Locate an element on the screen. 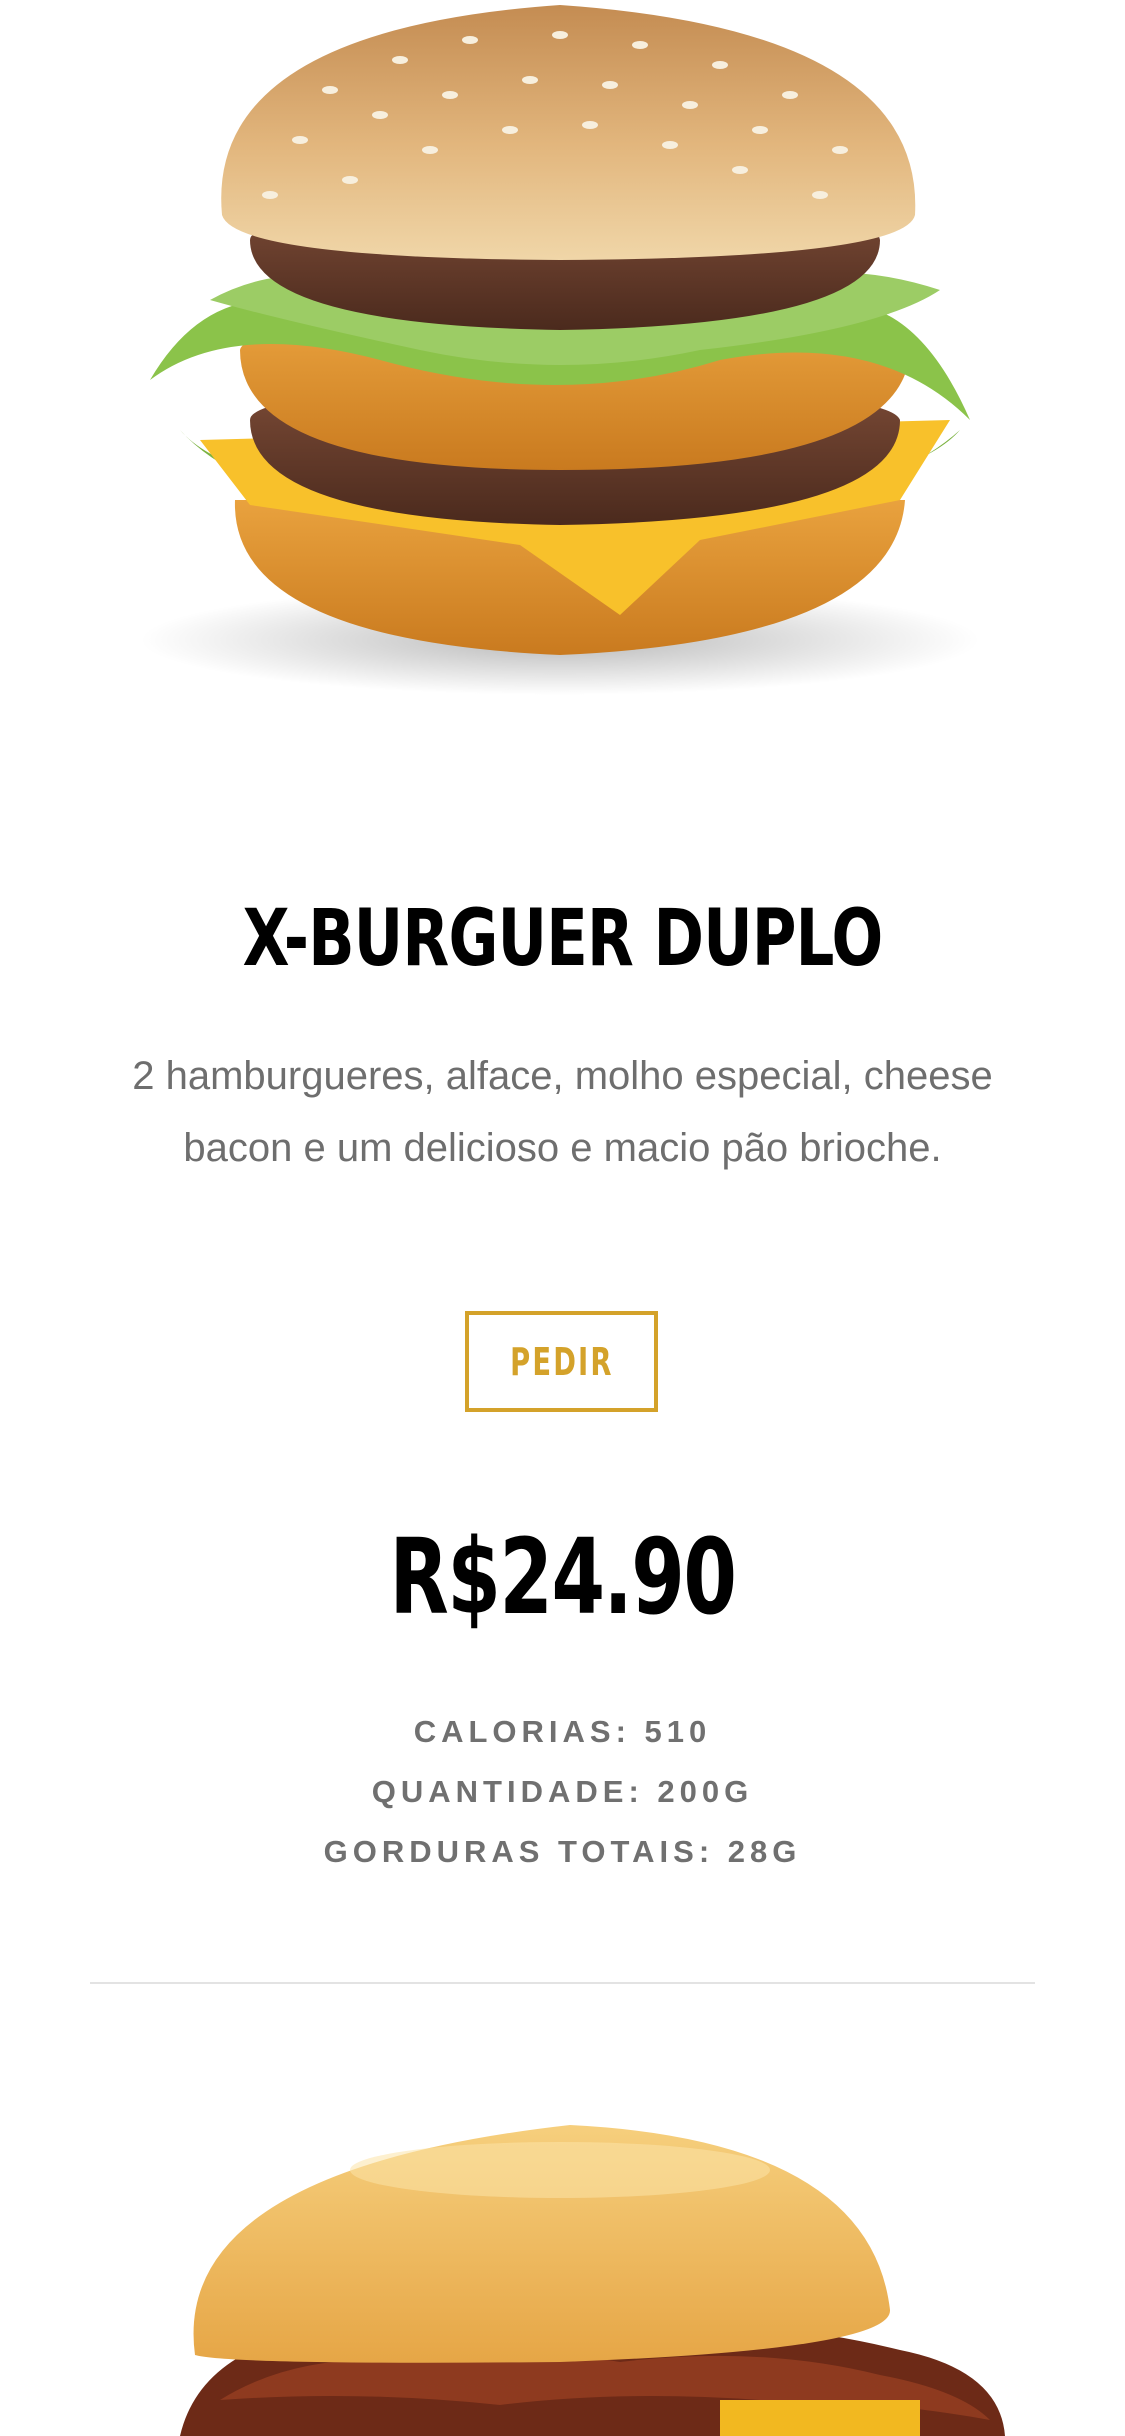 The image size is (1125, 2436). order-button-label: PEDIR is located at coordinates (561, 1361).